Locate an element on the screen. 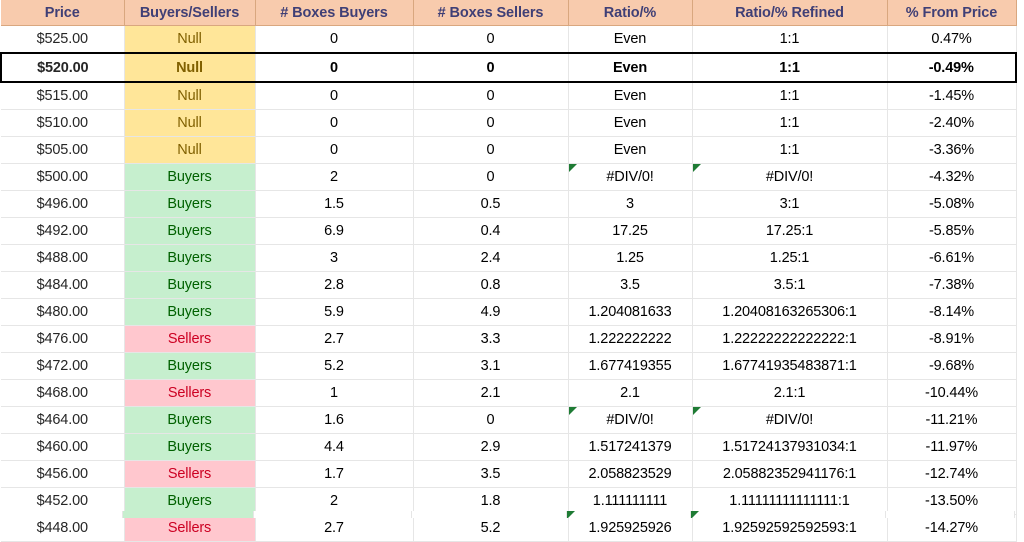 This screenshot has width=1024, height=542. cell-ratio: 3 is located at coordinates (630, 204).